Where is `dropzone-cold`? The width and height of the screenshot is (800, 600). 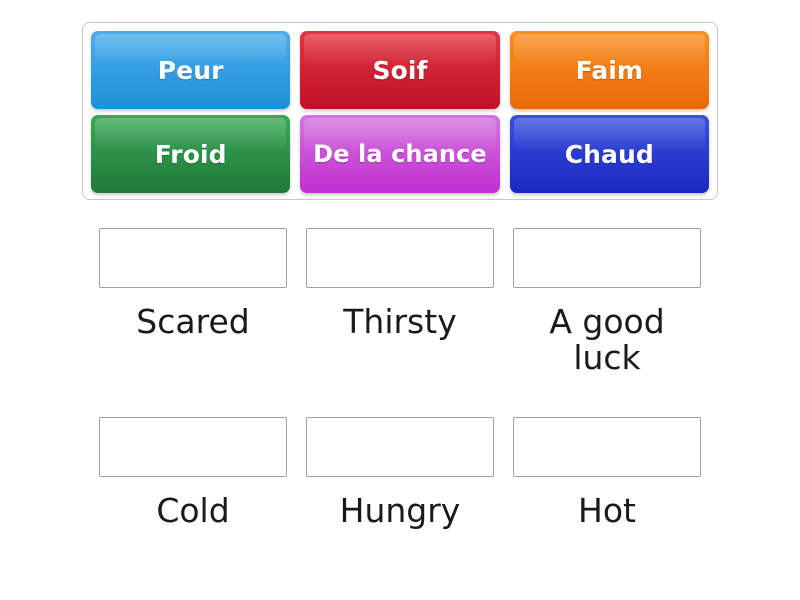
dropzone-cold is located at coordinates (193, 447).